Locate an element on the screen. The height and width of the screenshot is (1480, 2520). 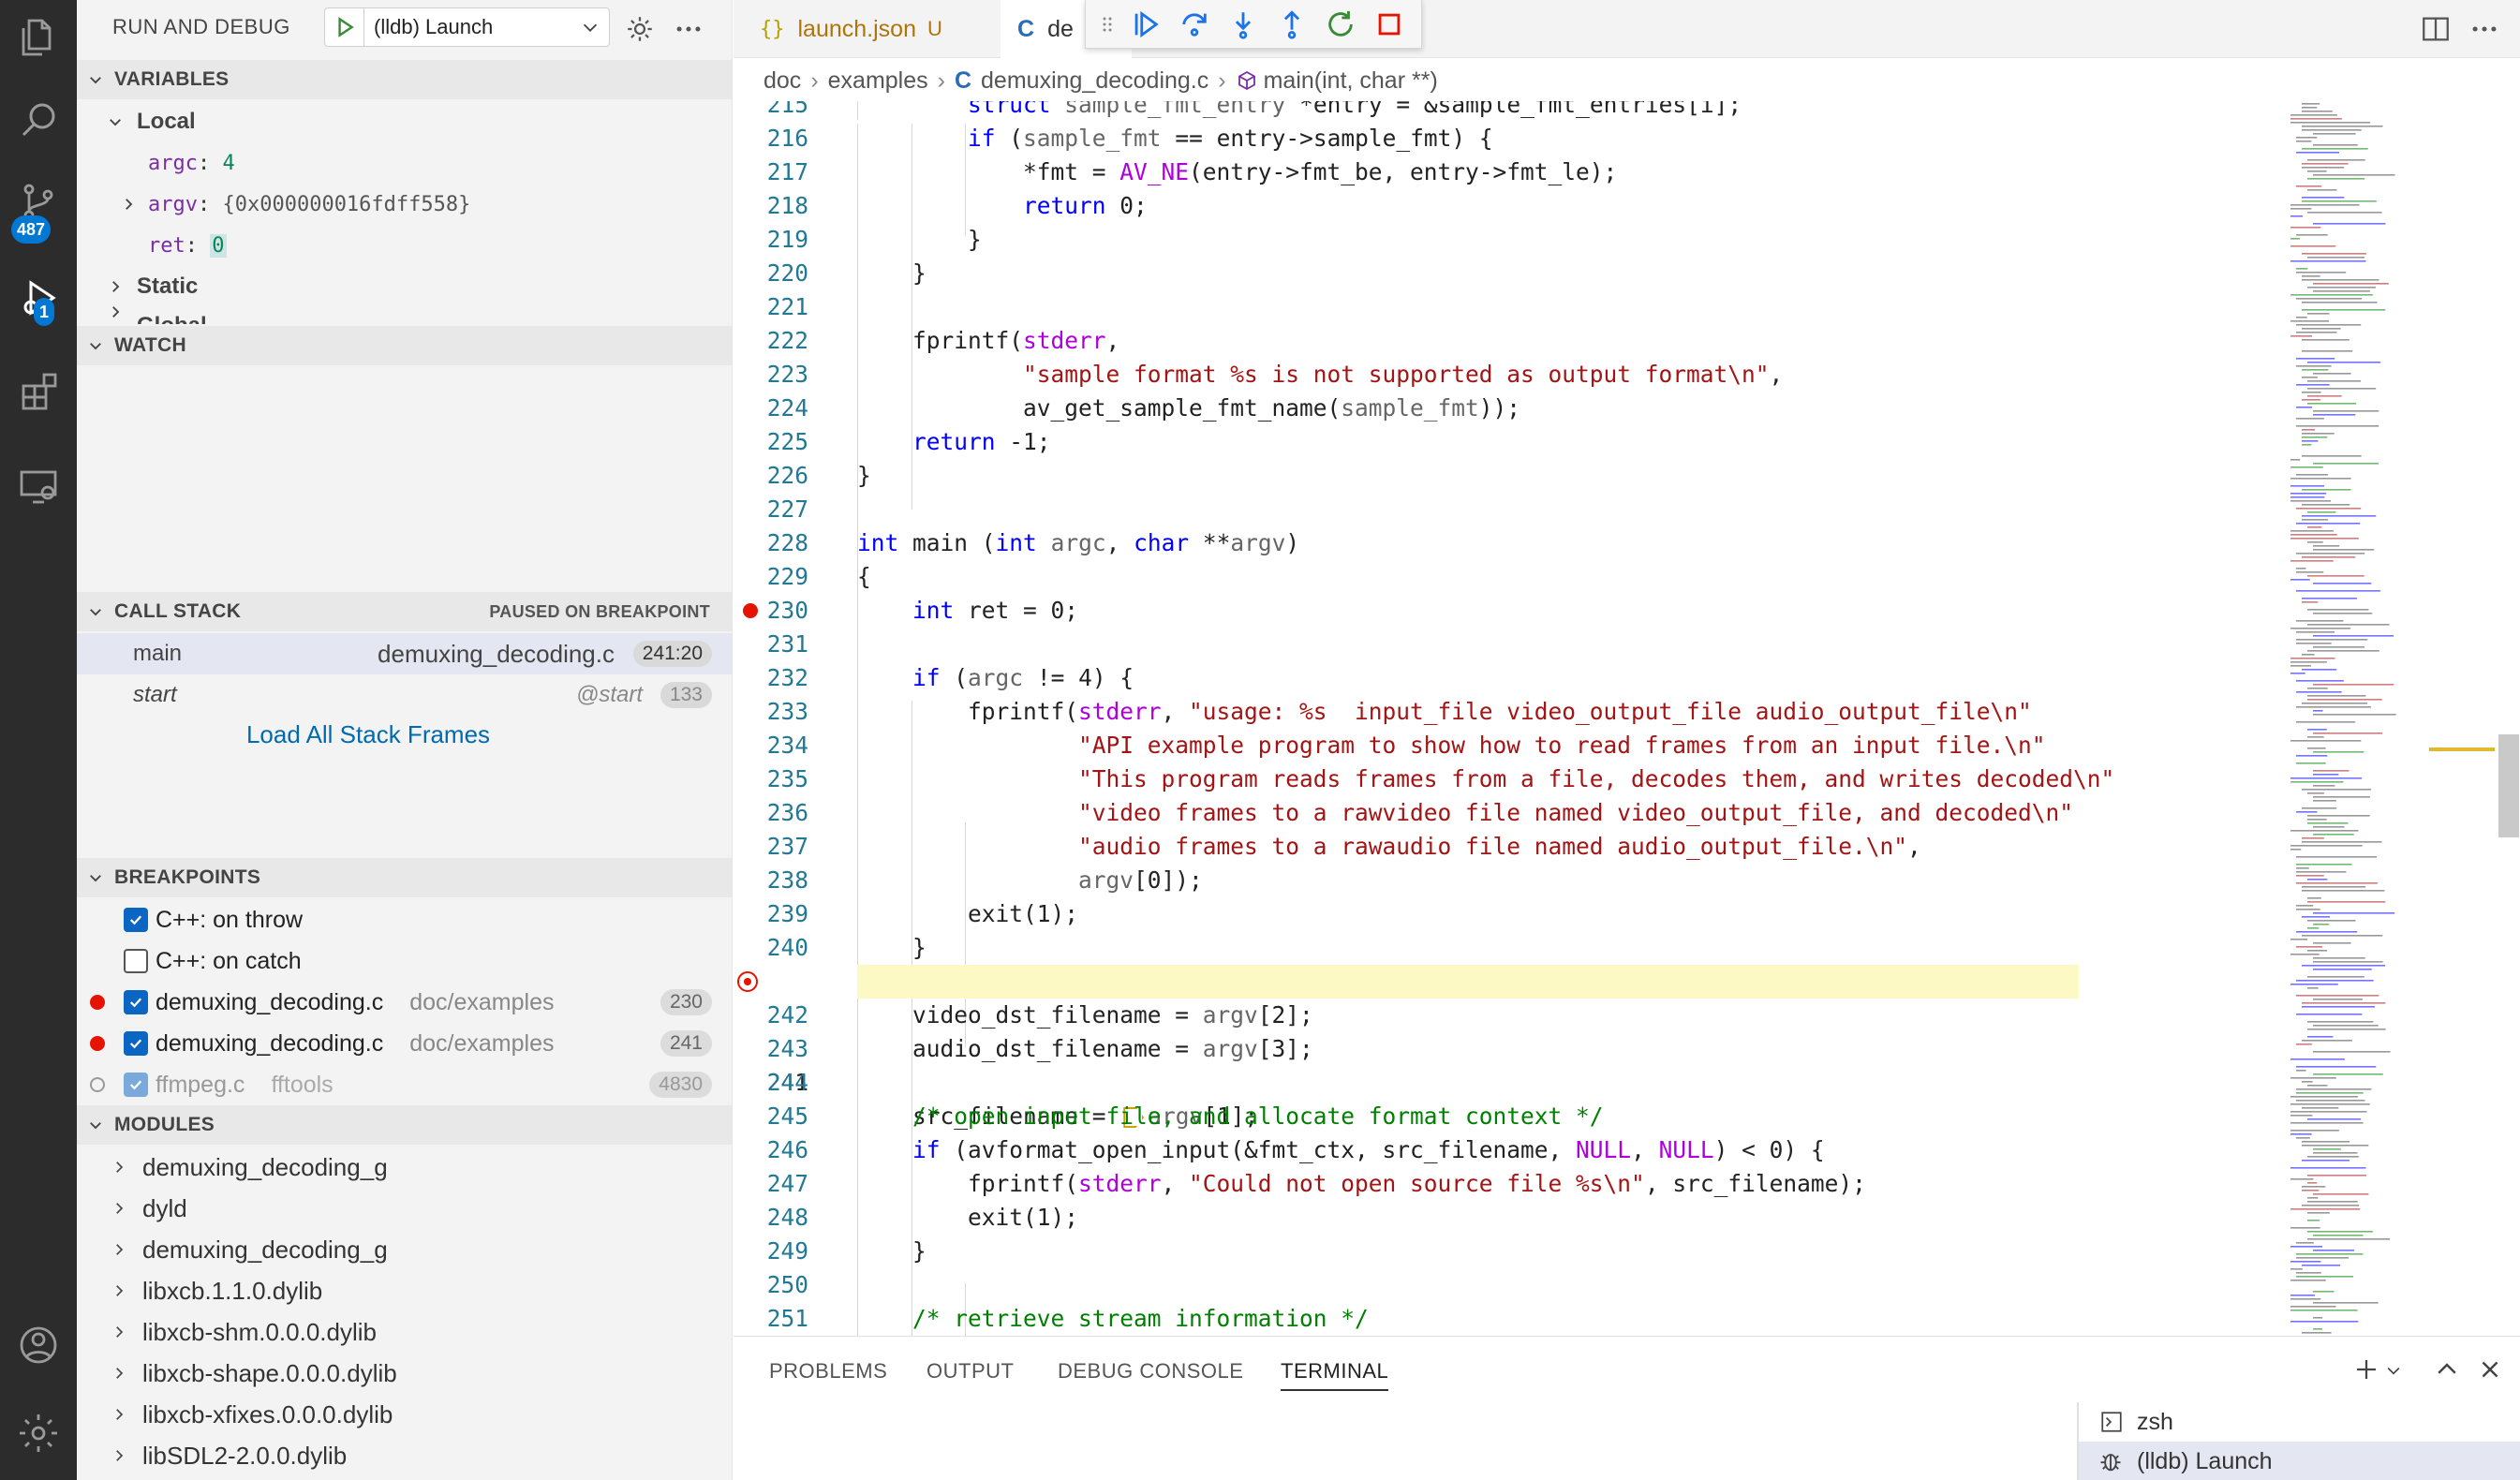
step-into-button is located at coordinates (1243, 24).